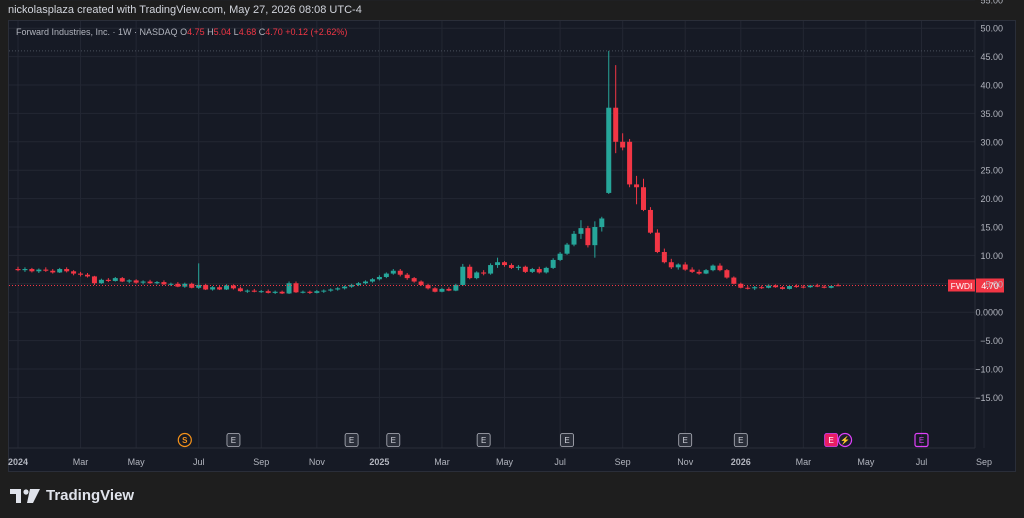 This screenshot has width=1024, height=518. What do you see at coordinates (845, 440) in the screenshot?
I see `earnings-marker: ⚡` at bounding box center [845, 440].